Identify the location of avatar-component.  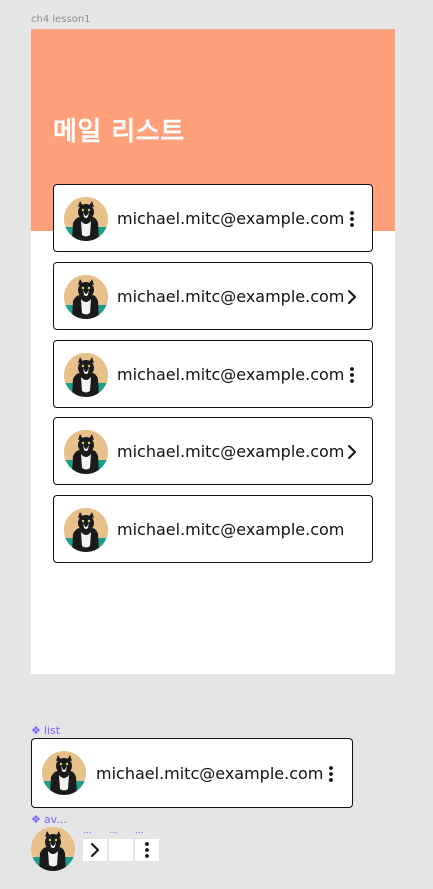
(53, 849).